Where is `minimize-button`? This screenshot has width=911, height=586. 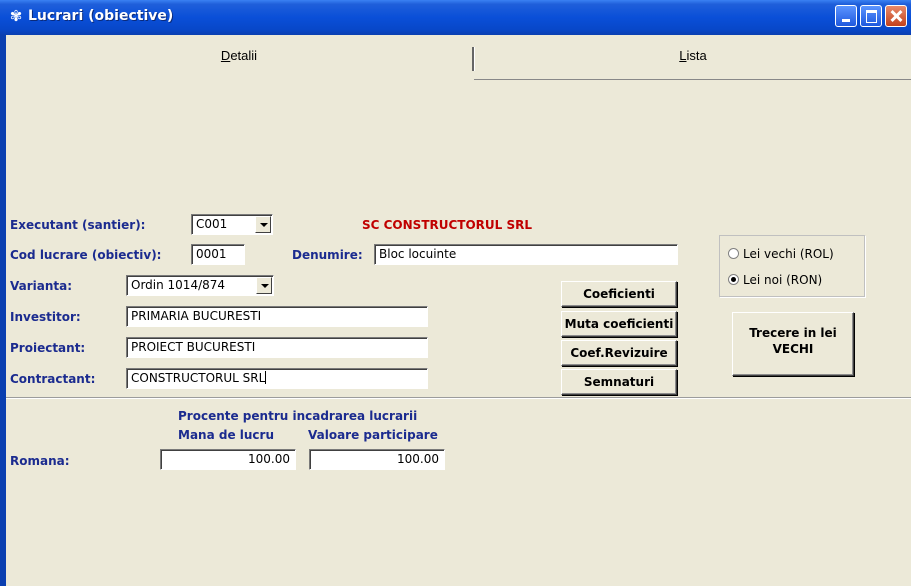
minimize-button is located at coordinates (846, 16).